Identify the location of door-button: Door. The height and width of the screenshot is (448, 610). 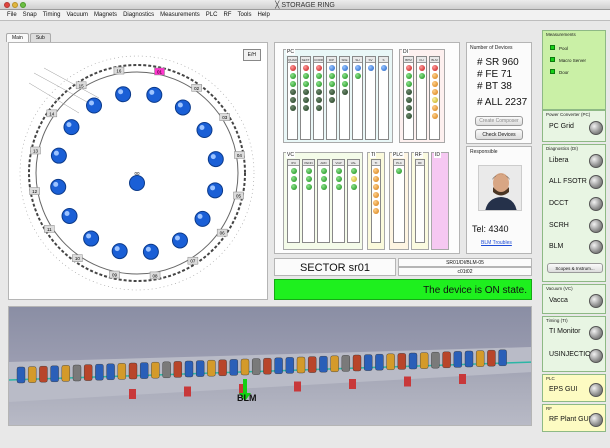
(564, 72).